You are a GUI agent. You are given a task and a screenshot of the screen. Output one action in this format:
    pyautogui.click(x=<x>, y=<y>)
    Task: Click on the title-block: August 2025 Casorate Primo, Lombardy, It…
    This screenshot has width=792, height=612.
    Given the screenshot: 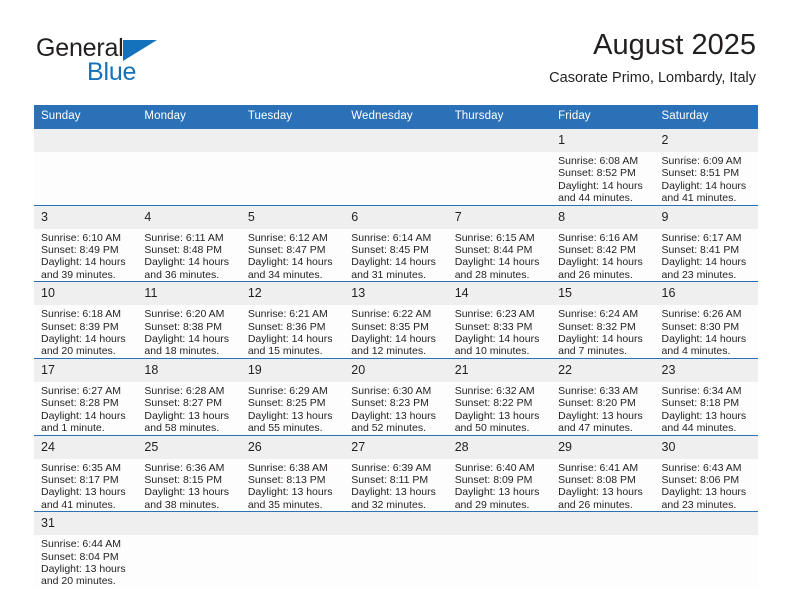 What is the action you would take?
    pyautogui.click(x=496, y=58)
    